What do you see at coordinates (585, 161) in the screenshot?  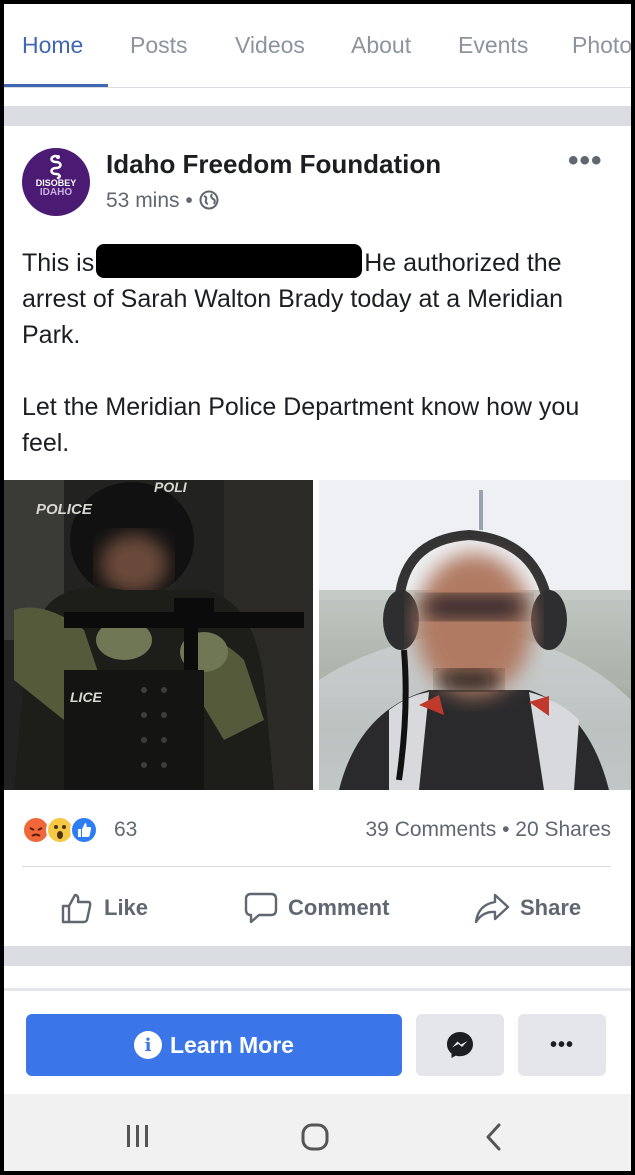 I see `post-options-button: •••` at bounding box center [585, 161].